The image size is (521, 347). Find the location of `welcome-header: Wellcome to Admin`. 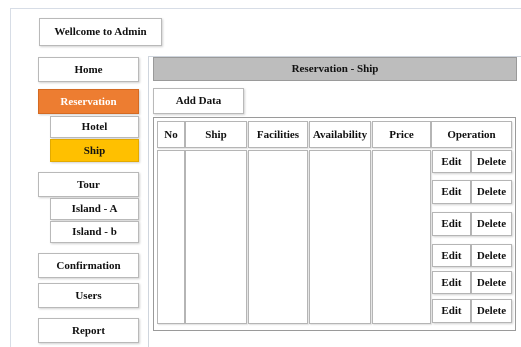

welcome-header: Wellcome to Admin is located at coordinates (100, 32).